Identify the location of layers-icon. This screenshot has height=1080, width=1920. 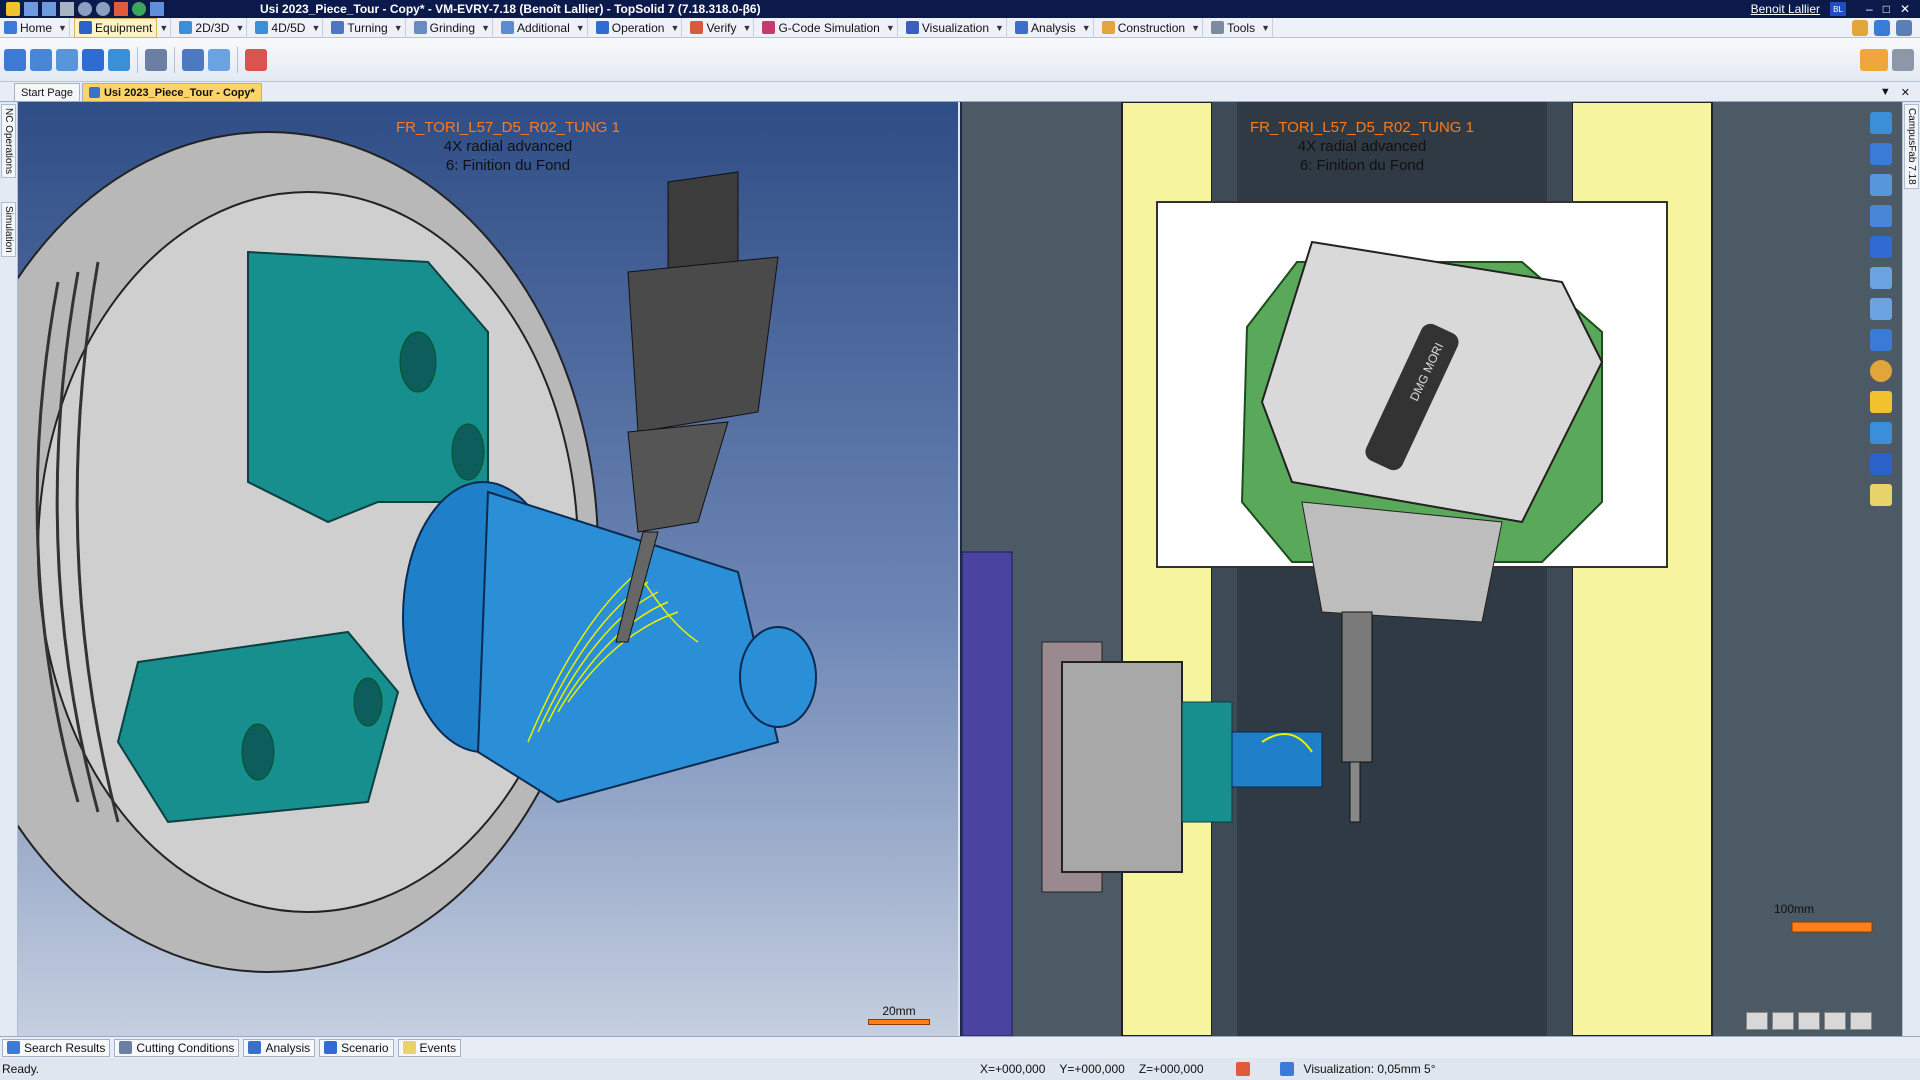
(1881, 495).